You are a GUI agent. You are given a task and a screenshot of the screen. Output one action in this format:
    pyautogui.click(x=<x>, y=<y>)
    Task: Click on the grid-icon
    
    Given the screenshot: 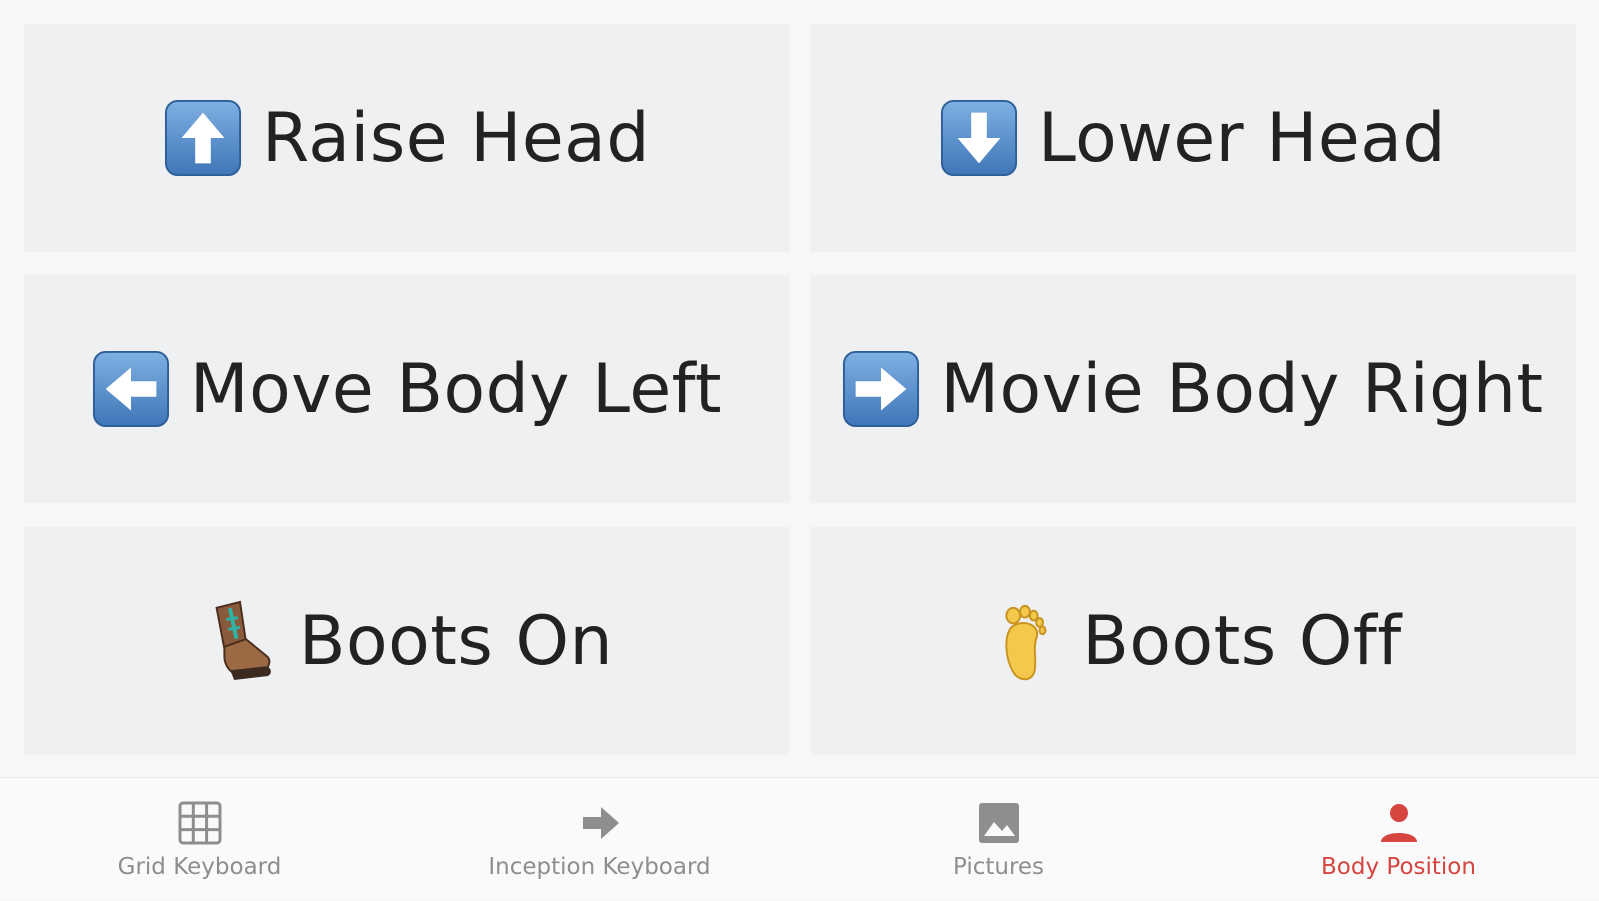 What is the action you would take?
    pyautogui.click(x=200, y=823)
    